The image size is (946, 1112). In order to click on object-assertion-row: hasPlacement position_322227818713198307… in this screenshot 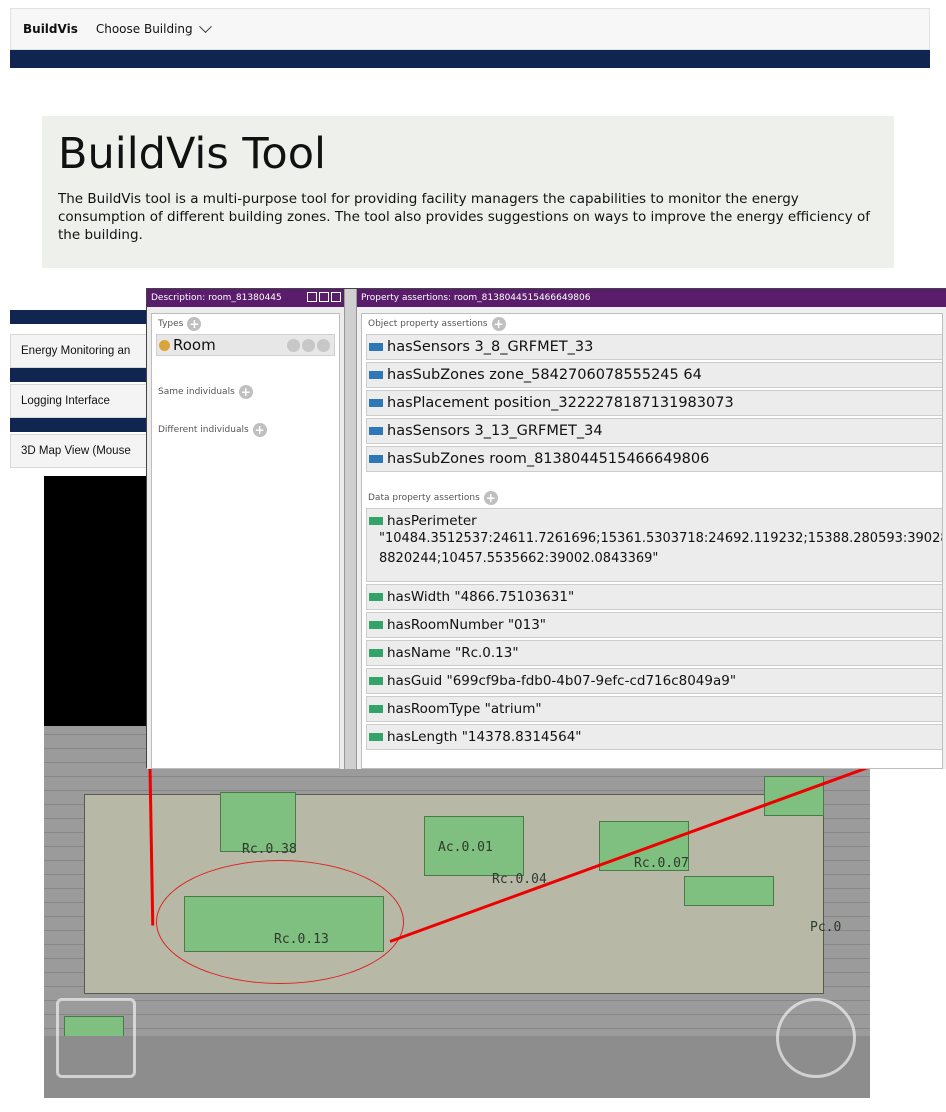, I will do `click(654, 403)`.